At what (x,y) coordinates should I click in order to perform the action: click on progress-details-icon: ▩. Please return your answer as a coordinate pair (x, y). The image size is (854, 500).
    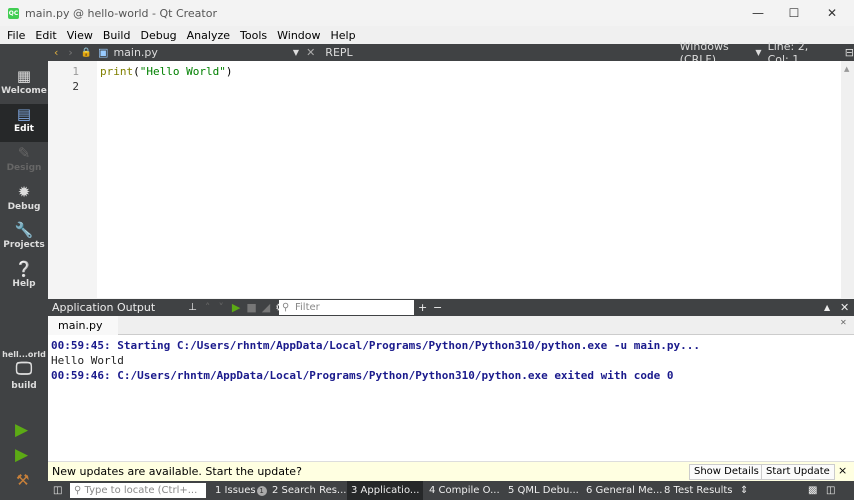
    Looking at the image, I should click on (812, 490).